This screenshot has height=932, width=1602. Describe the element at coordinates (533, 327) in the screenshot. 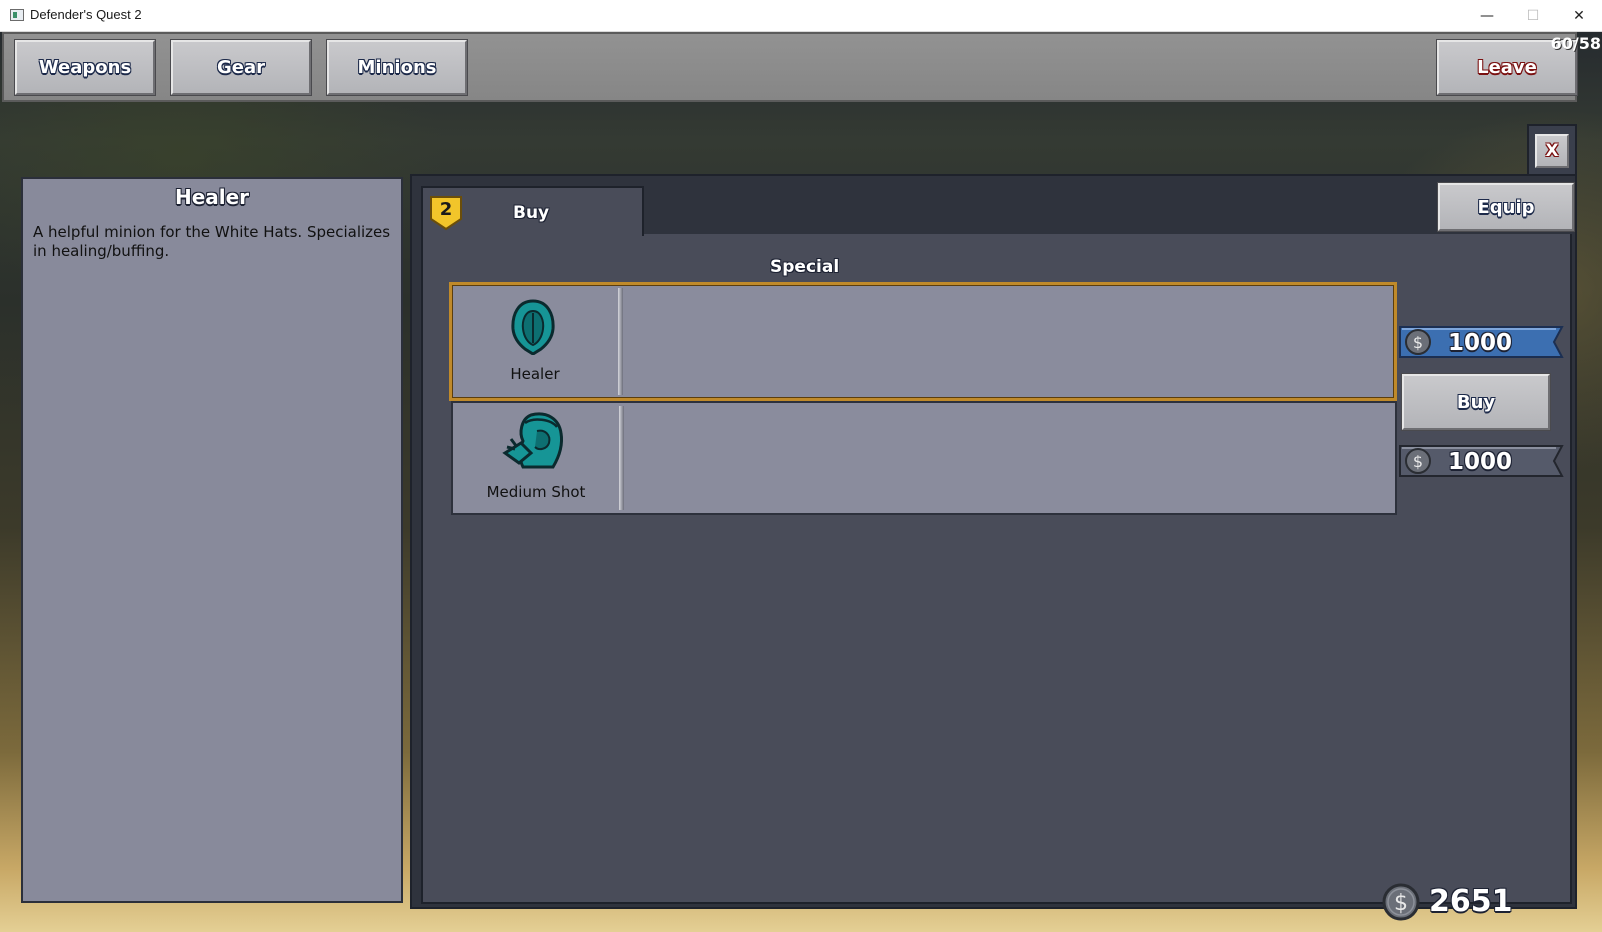

I see `healer-hood-icon` at that location.